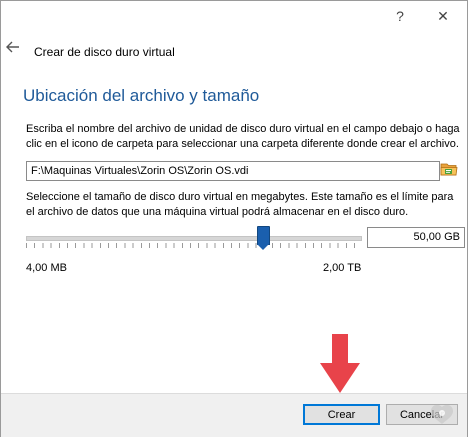 The image size is (468, 440). I want to click on slider-thumb, so click(264, 238).